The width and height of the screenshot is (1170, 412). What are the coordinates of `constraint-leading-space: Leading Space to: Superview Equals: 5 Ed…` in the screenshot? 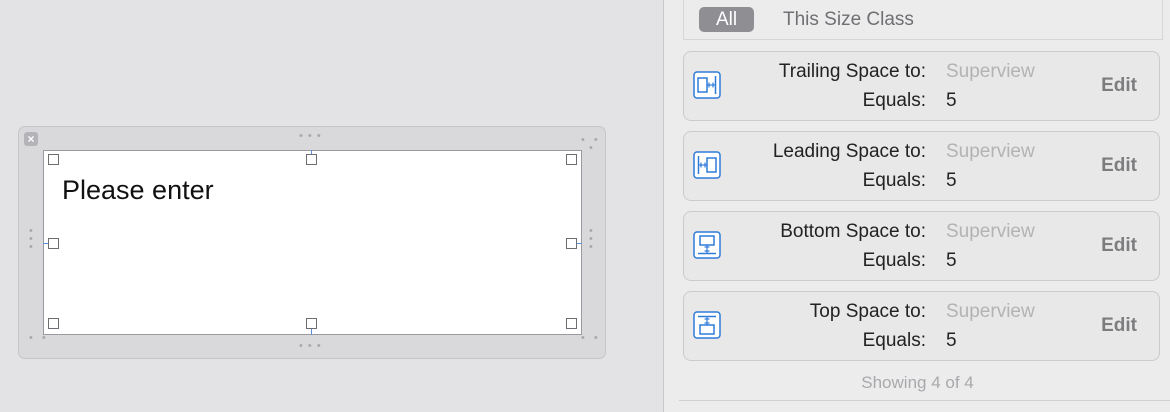 It's located at (921, 166).